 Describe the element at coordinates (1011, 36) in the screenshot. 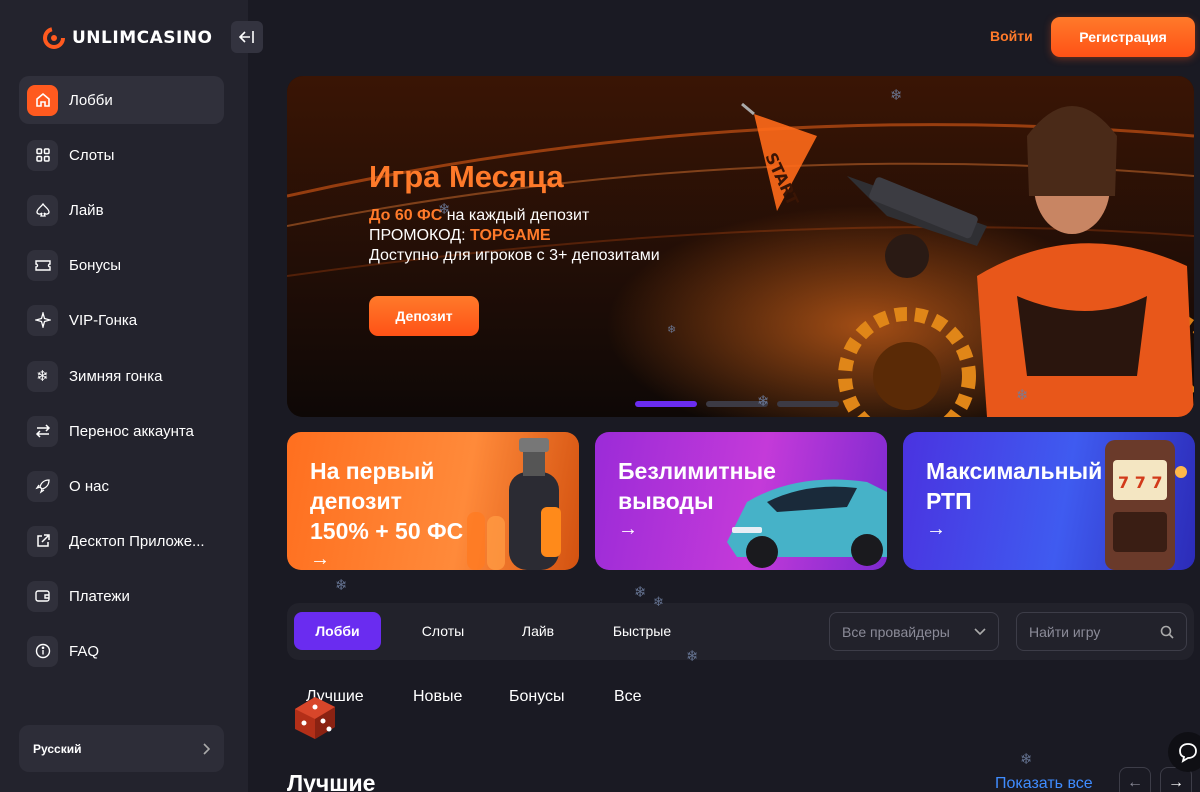

I see `login-link: Войти` at that location.